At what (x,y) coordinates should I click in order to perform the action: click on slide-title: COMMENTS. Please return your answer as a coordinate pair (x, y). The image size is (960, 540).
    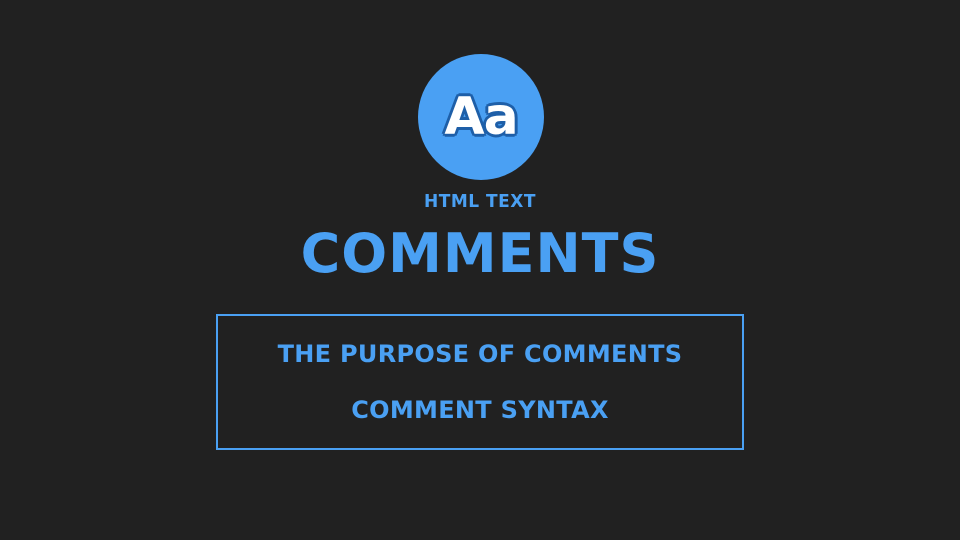
    Looking at the image, I should click on (480, 253).